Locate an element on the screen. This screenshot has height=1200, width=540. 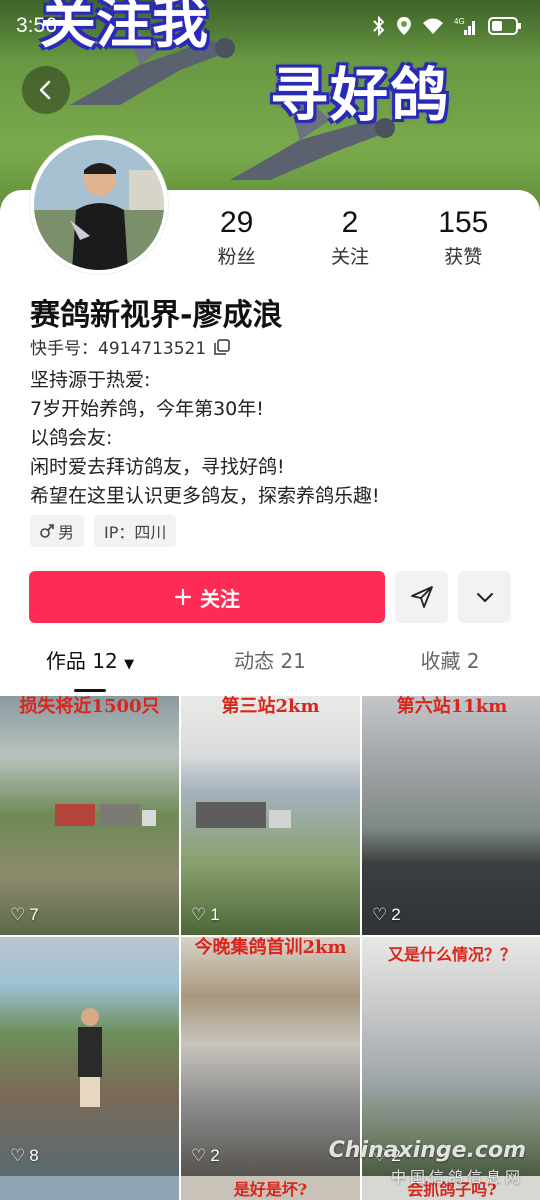
site-watermark-subtitle: 中国信鸽信息网 is located at coordinates (457, 1177).